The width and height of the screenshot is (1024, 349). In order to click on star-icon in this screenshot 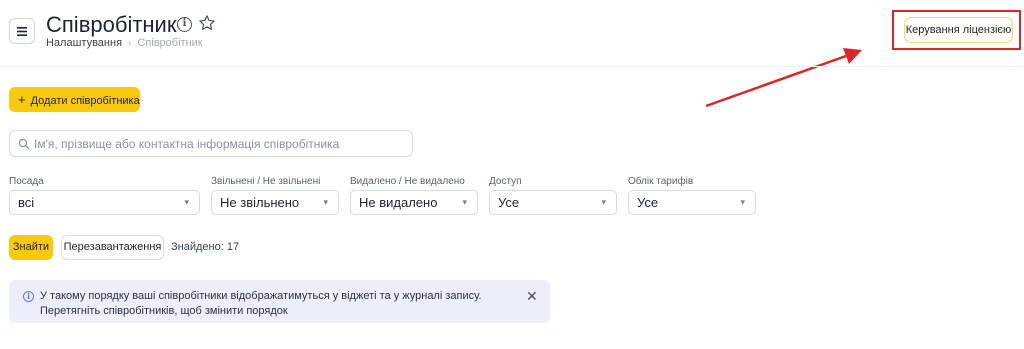, I will do `click(207, 23)`.